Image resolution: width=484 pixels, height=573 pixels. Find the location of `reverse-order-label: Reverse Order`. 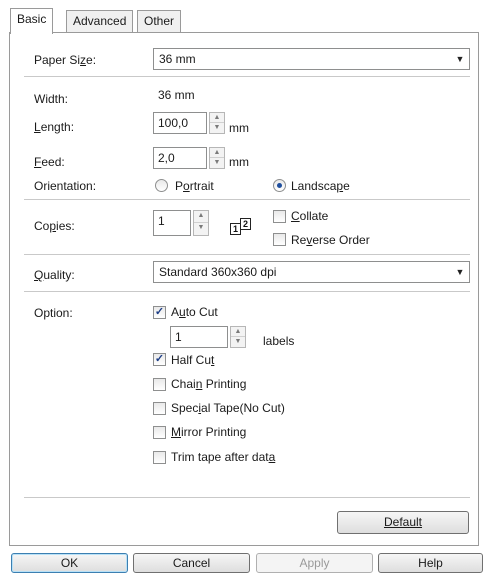

reverse-order-label: Reverse Order is located at coordinates (330, 240).